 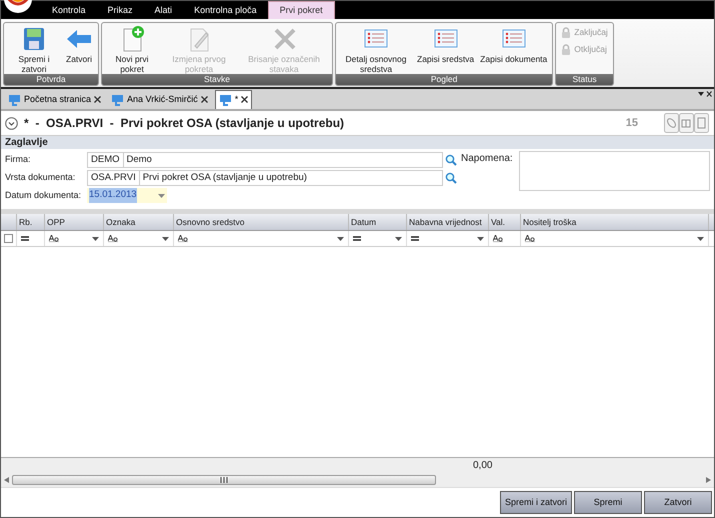 What do you see at coordinates (233, 99) in the screenshot?
I see `document-tab: *` at bounding box center [233, 99].